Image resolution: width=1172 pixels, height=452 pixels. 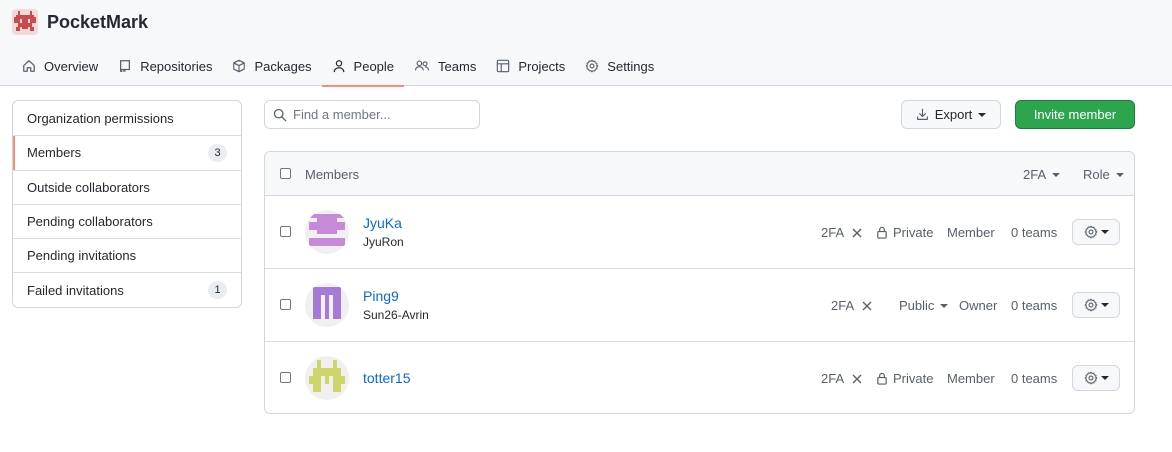 What do you see at coordinates (457, 66) in the screenshot?
I see `tab-label: Teams` at bounding box center [457, 66].